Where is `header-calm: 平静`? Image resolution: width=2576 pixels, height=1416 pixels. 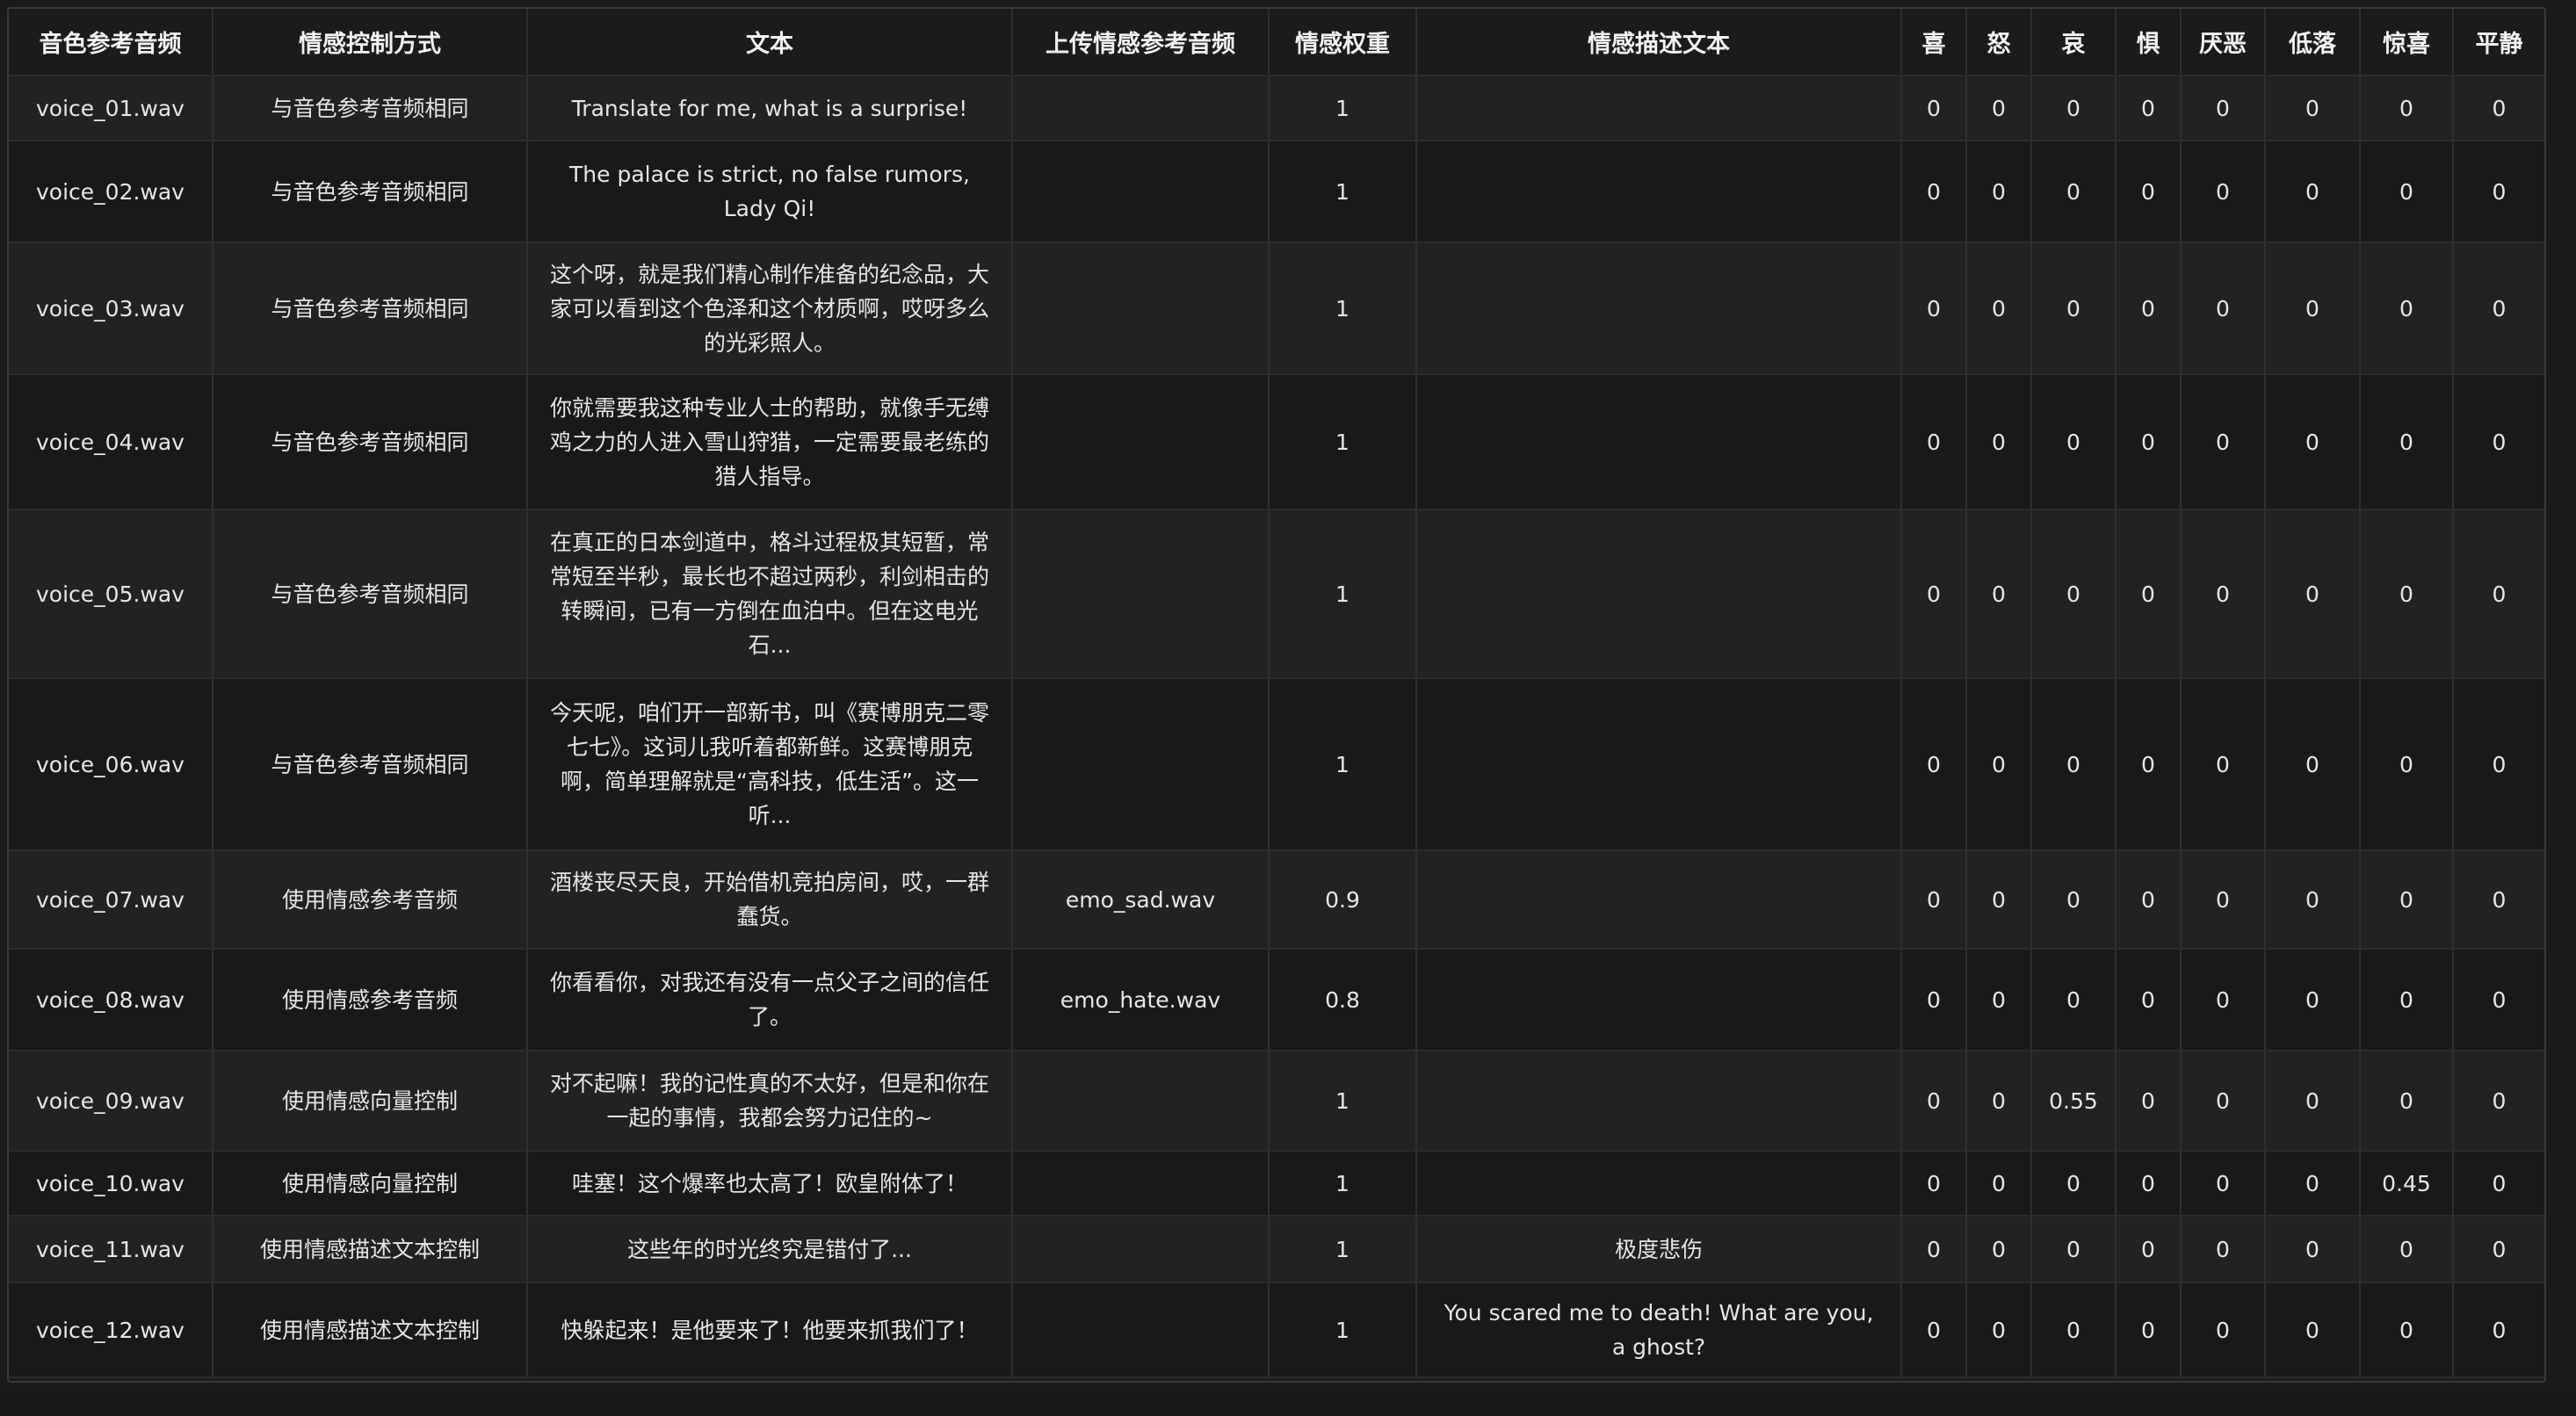
header-calm: 平静 is located at coordinates (2498, 42).